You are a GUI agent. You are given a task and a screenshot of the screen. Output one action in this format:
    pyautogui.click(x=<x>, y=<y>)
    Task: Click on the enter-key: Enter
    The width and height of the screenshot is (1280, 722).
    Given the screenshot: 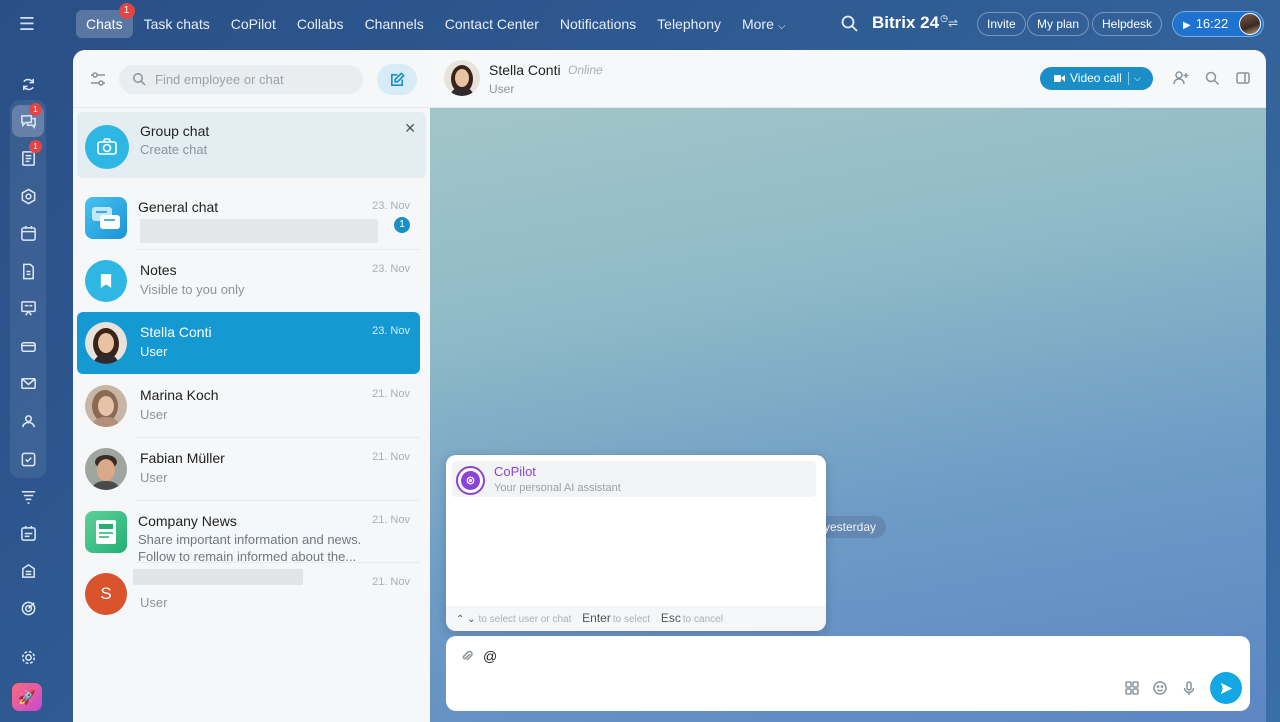 What is the action you would take?
    pyautogui.click(x=596, y=618)
    